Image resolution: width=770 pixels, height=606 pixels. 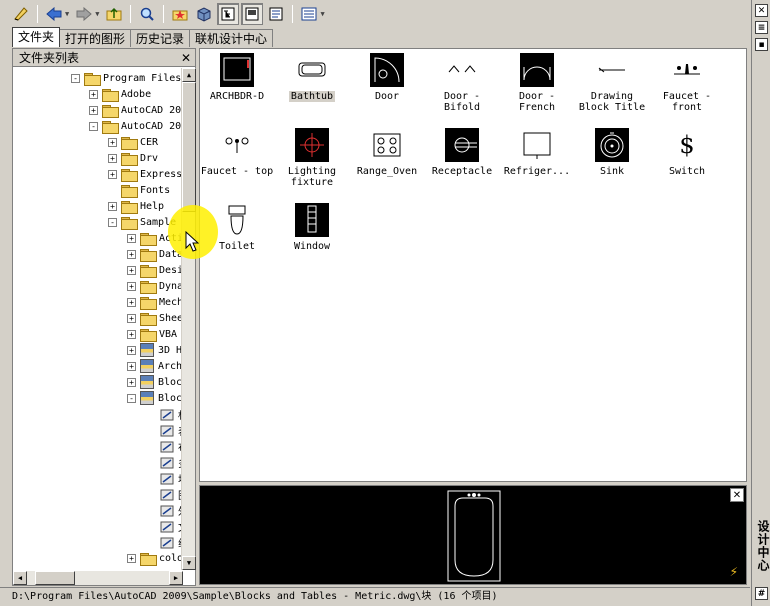 I want to click on tree-item: 多, so click(x=164, y=462).